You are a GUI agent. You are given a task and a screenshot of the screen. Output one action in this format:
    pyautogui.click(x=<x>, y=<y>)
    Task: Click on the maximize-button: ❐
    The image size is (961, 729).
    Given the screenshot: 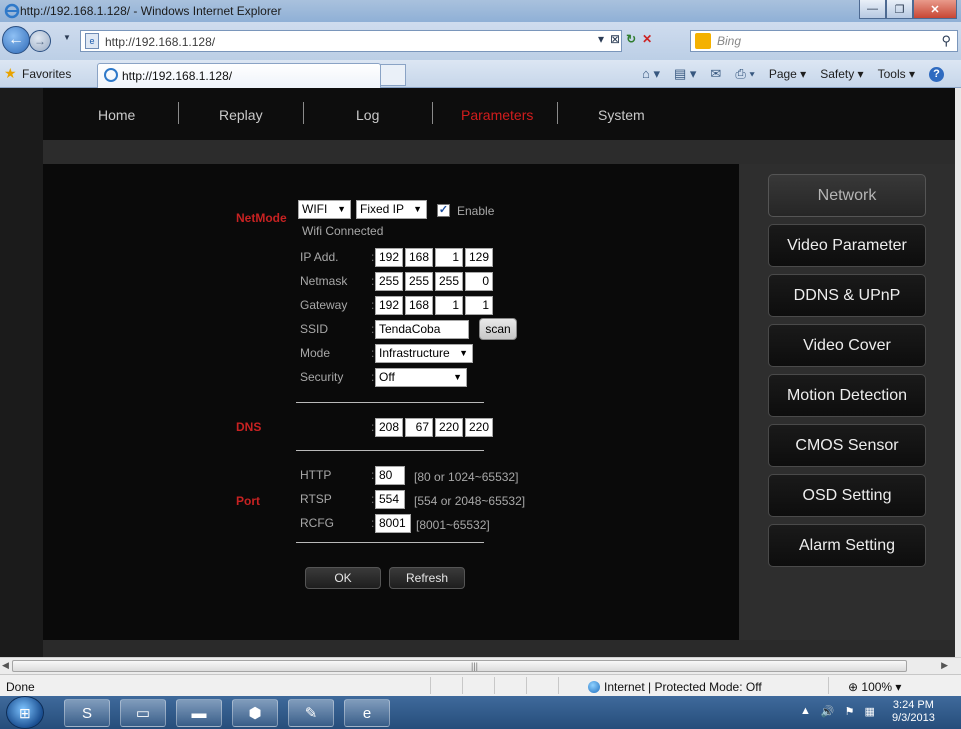 What is the action you would take?
    pyautogui.click(x=899, y=9)
    